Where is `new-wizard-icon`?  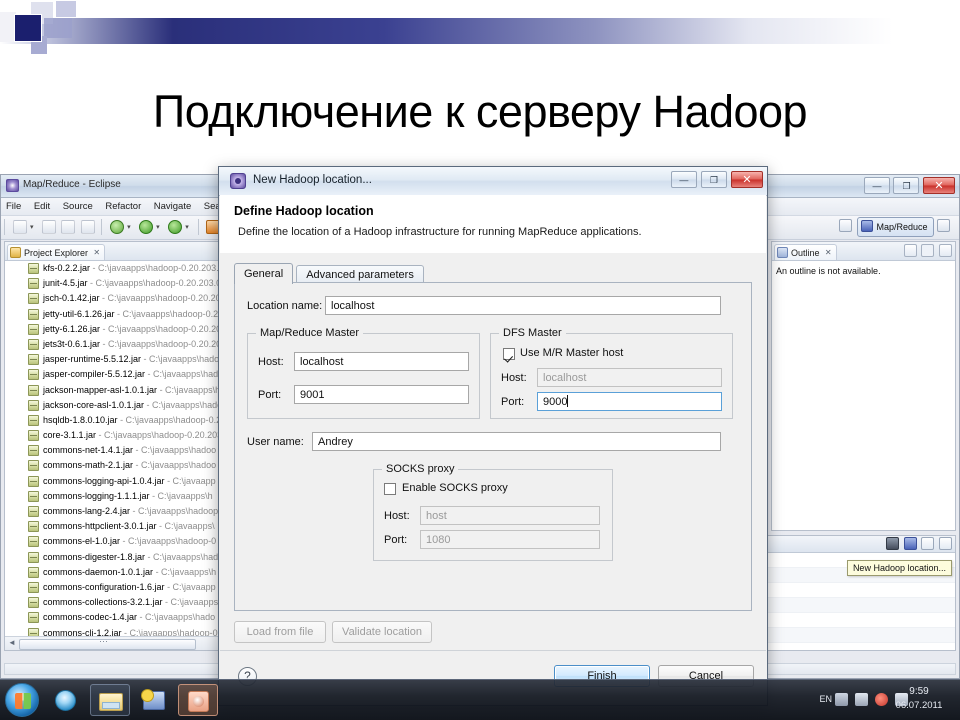 new-wizard-icon is located at coordinates (19, 227).